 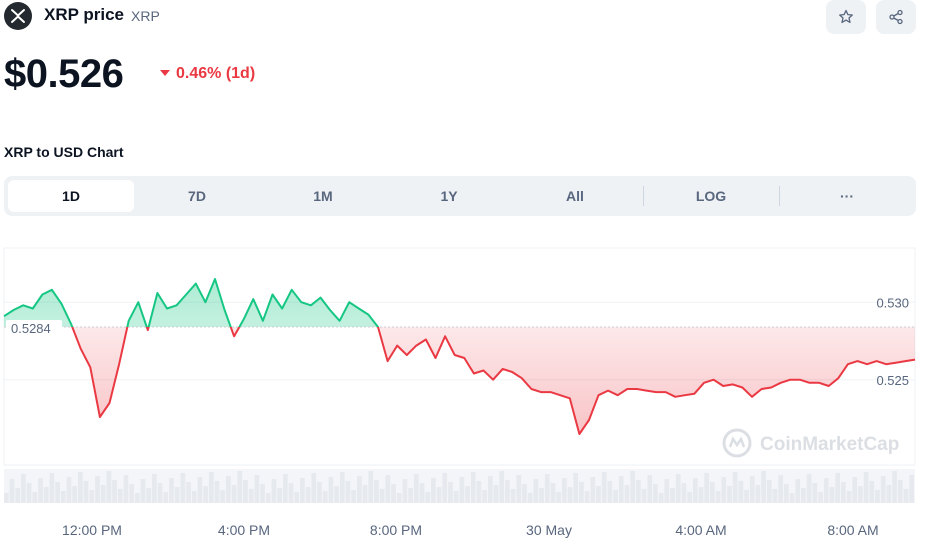 I want to click on tab-more: ···, so click(x=847, y=196).